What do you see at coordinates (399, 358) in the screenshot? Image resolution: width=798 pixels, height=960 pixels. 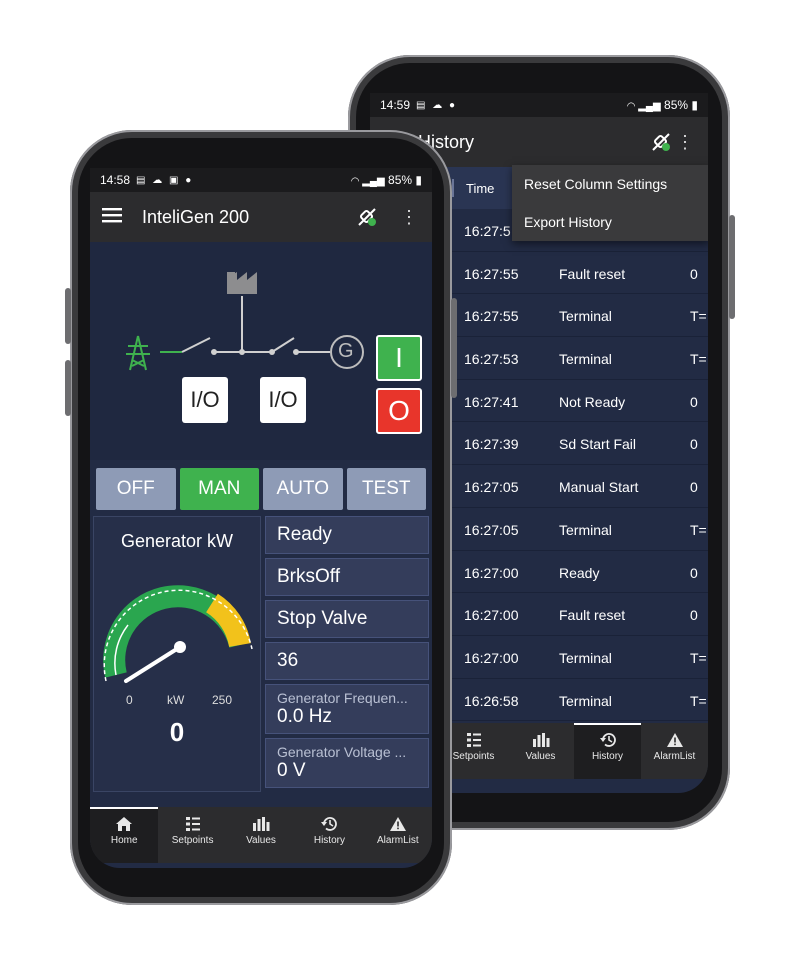 I see `start-button: I` at bounding box center [399, 358].